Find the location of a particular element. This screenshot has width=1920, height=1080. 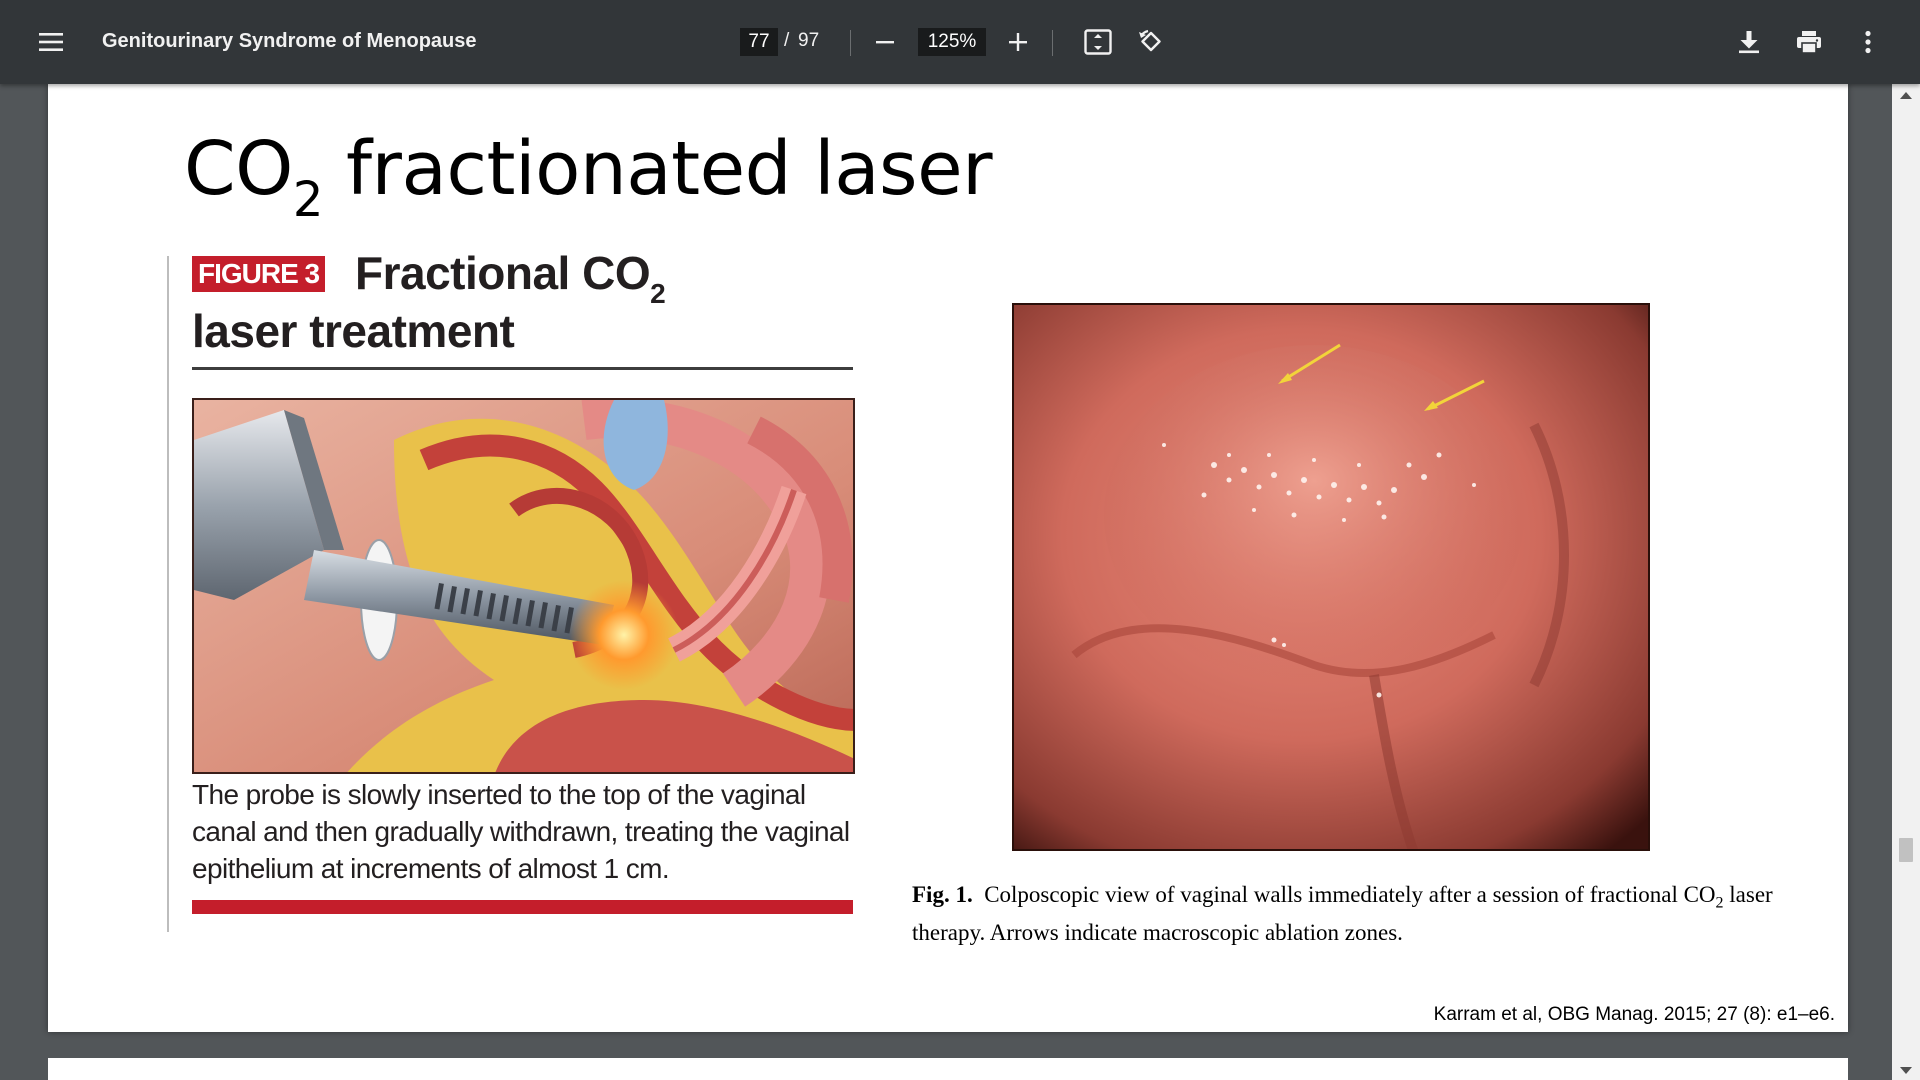

document-title: Genitourinary Syndrome of Menopause is located at coordinates (289, 41).